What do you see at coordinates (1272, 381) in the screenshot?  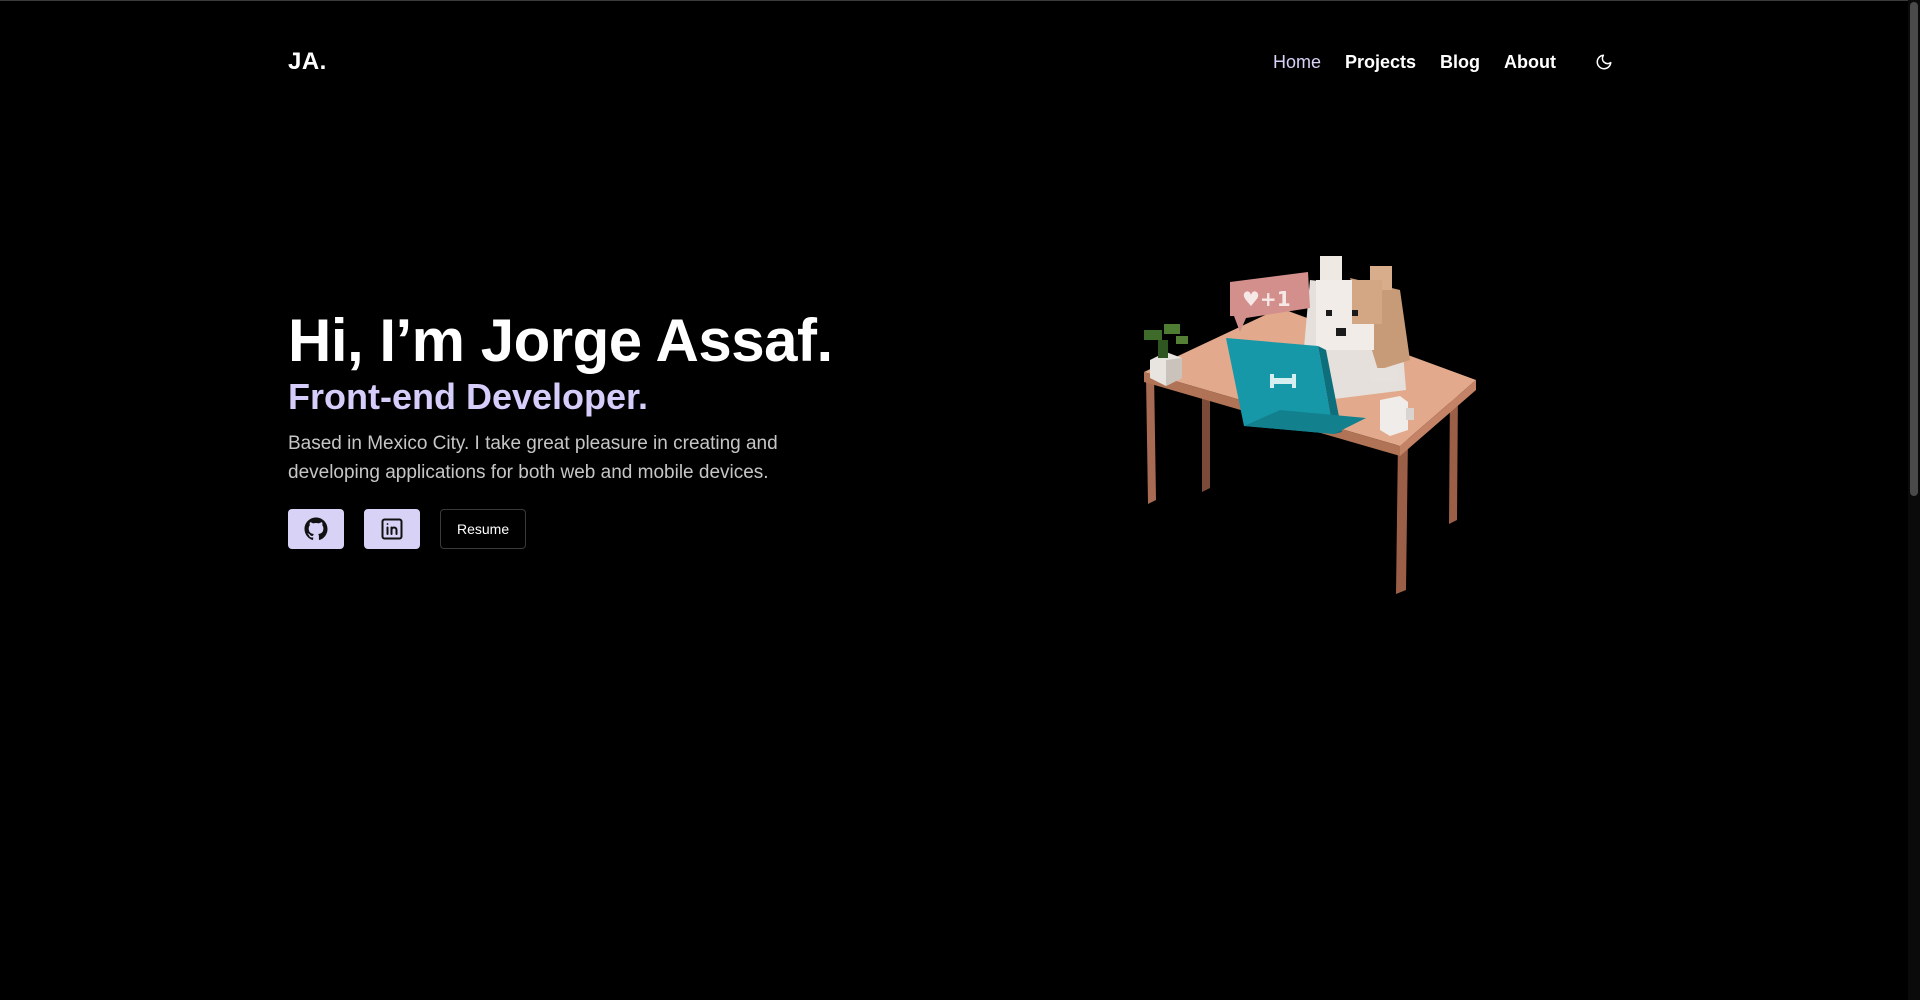 I see `laptop-logo-left` at bounding box center [1272, 381].